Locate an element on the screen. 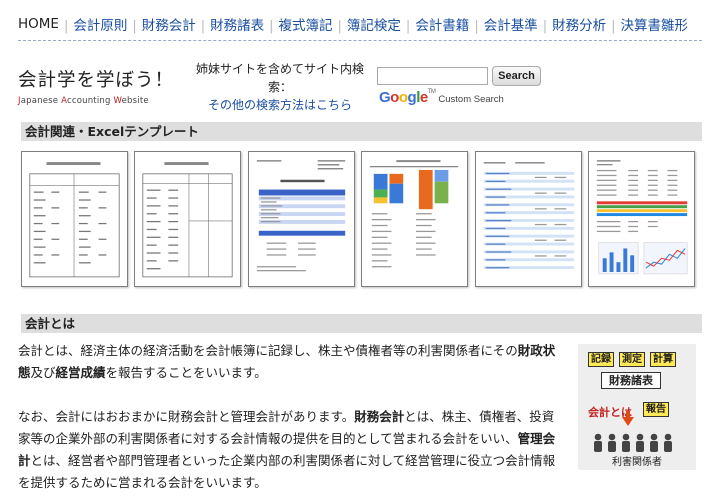 This screenshot has height=504, width=720. about-section-header: 会計とは is located at coordinates (360, 323).